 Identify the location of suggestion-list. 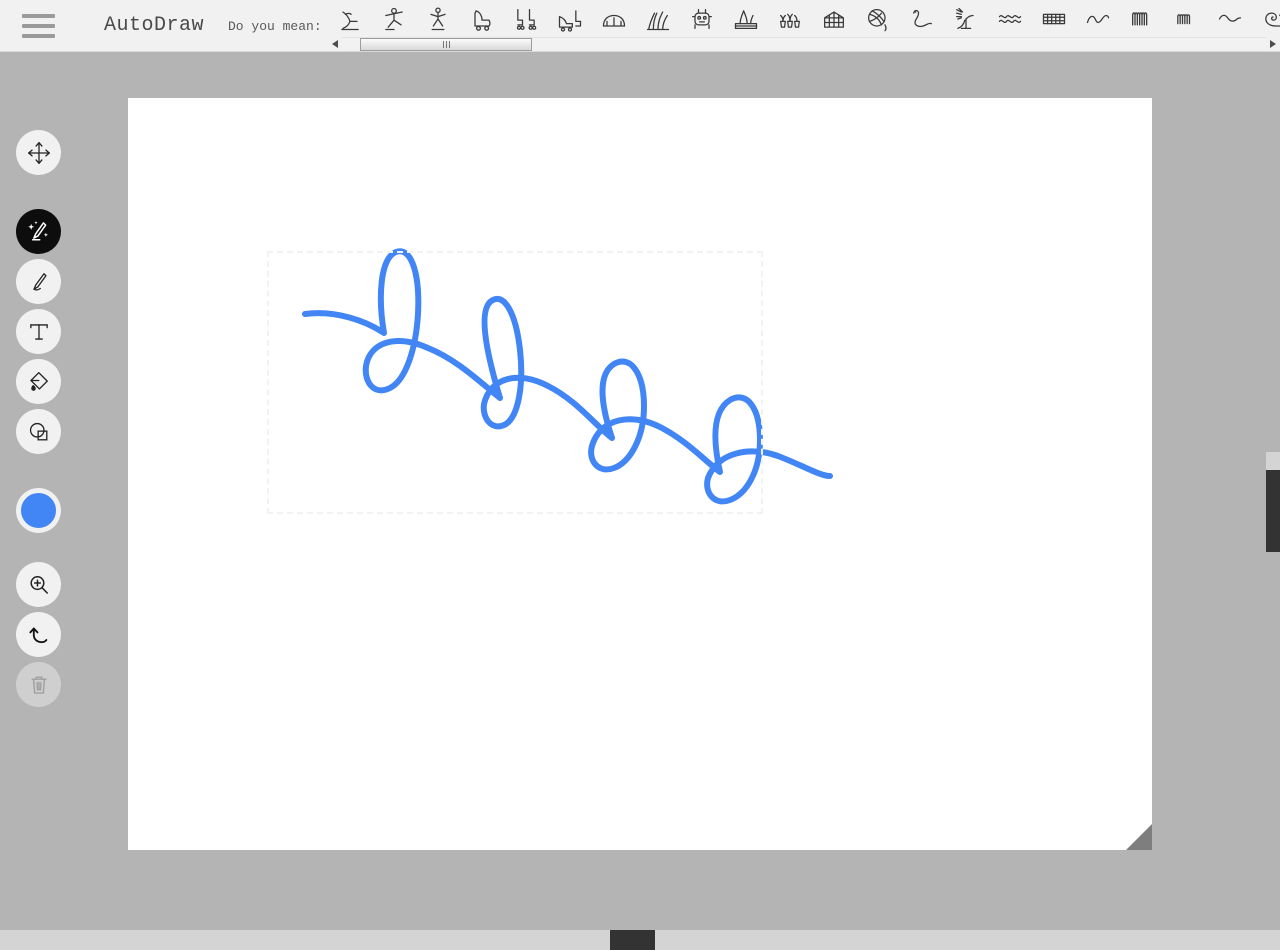
(804, 19).